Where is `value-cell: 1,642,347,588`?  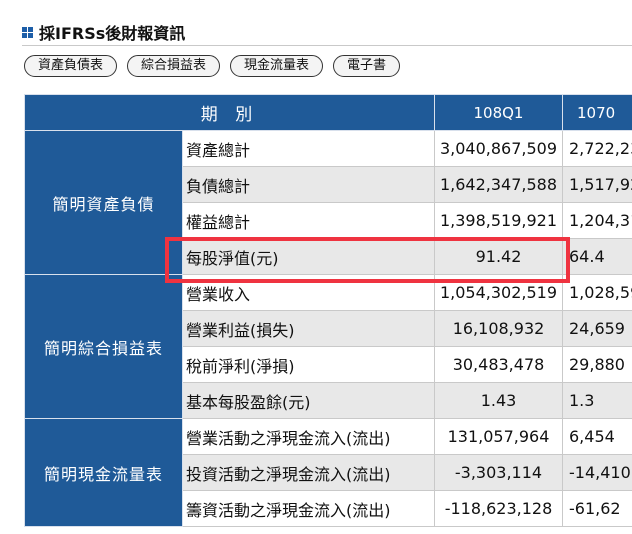
value-cell: 1,642,347,588 is located at coordinates (498, 184).